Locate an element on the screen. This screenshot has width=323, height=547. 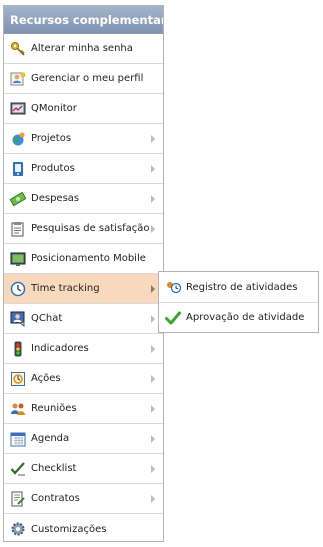
menu-item-label: Despesas is located at coordinates (55, 198).